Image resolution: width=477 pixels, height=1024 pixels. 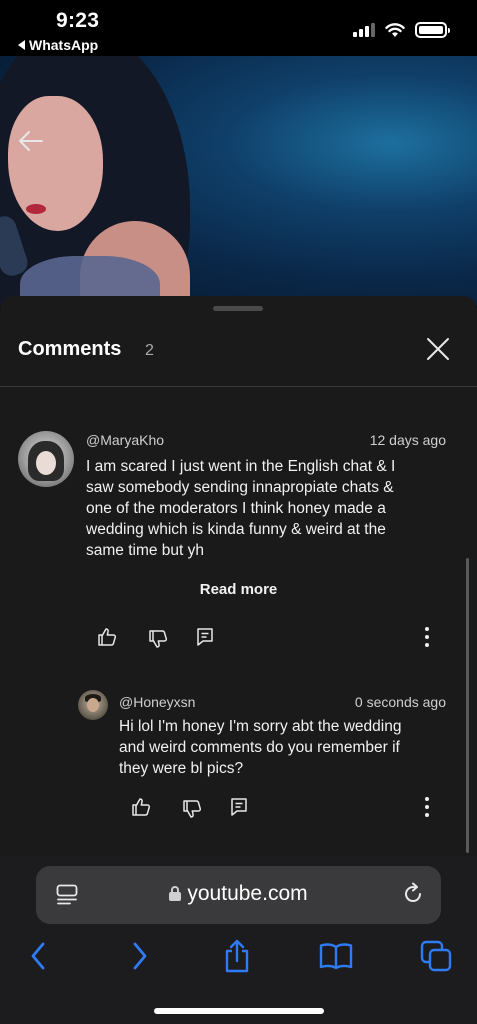 What do you see at coordinates (432, 30) in the screenshot?
I see `battery-icon` at bounding box center [432, 30].